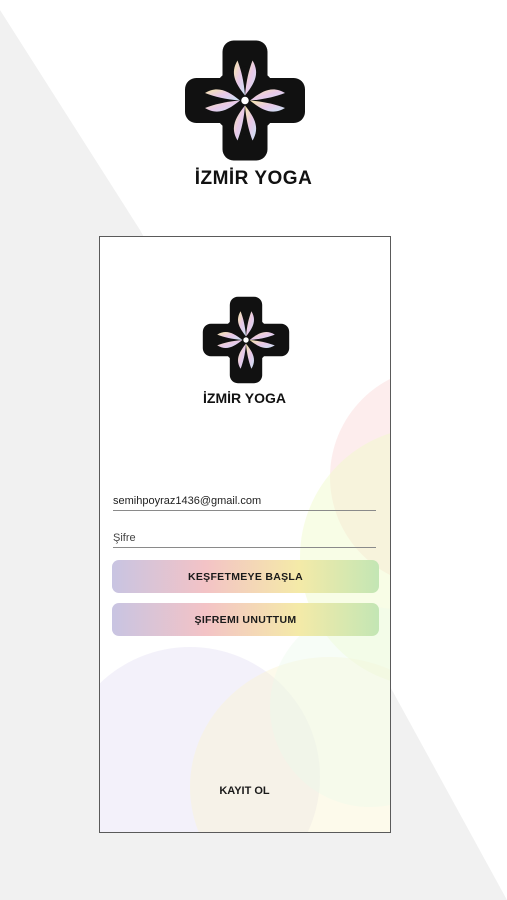 This screenshot has width=507, height=900. Describe the element at coordinates (244, 501) in the screenshot. I see `email-field` at that location.